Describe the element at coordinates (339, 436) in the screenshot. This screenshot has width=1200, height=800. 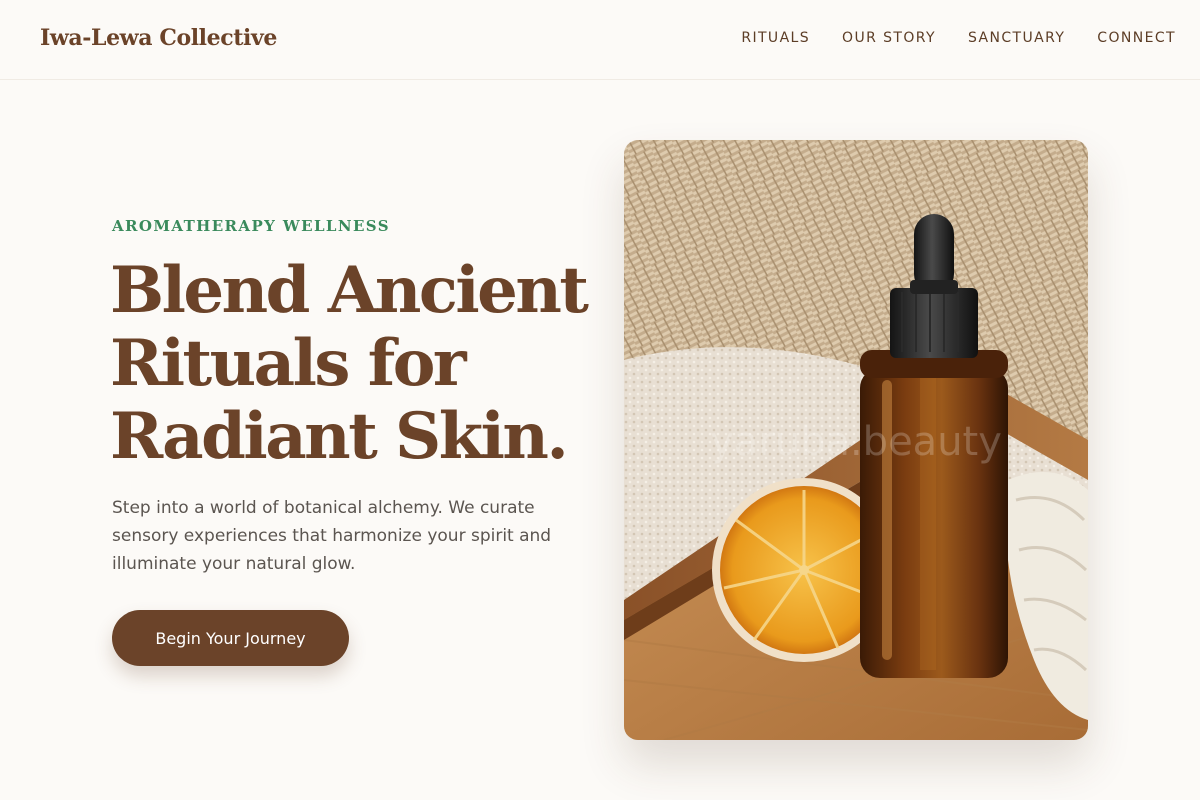
I see `headline-line: Radiant Skin.` at that location.